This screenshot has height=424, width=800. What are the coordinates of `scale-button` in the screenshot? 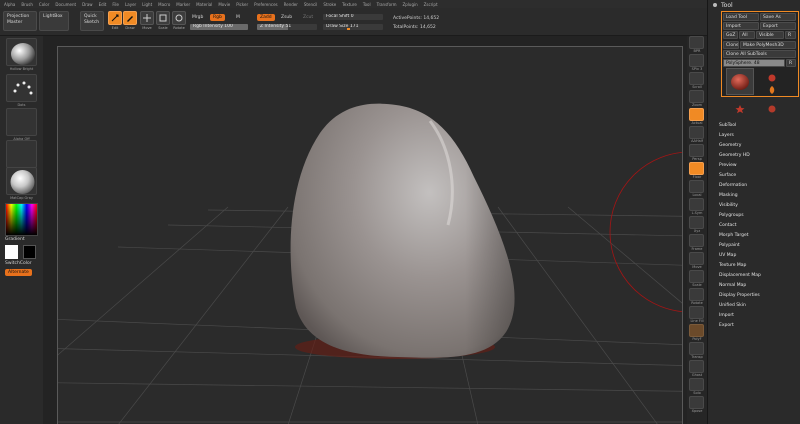 It's located at (163, 18).